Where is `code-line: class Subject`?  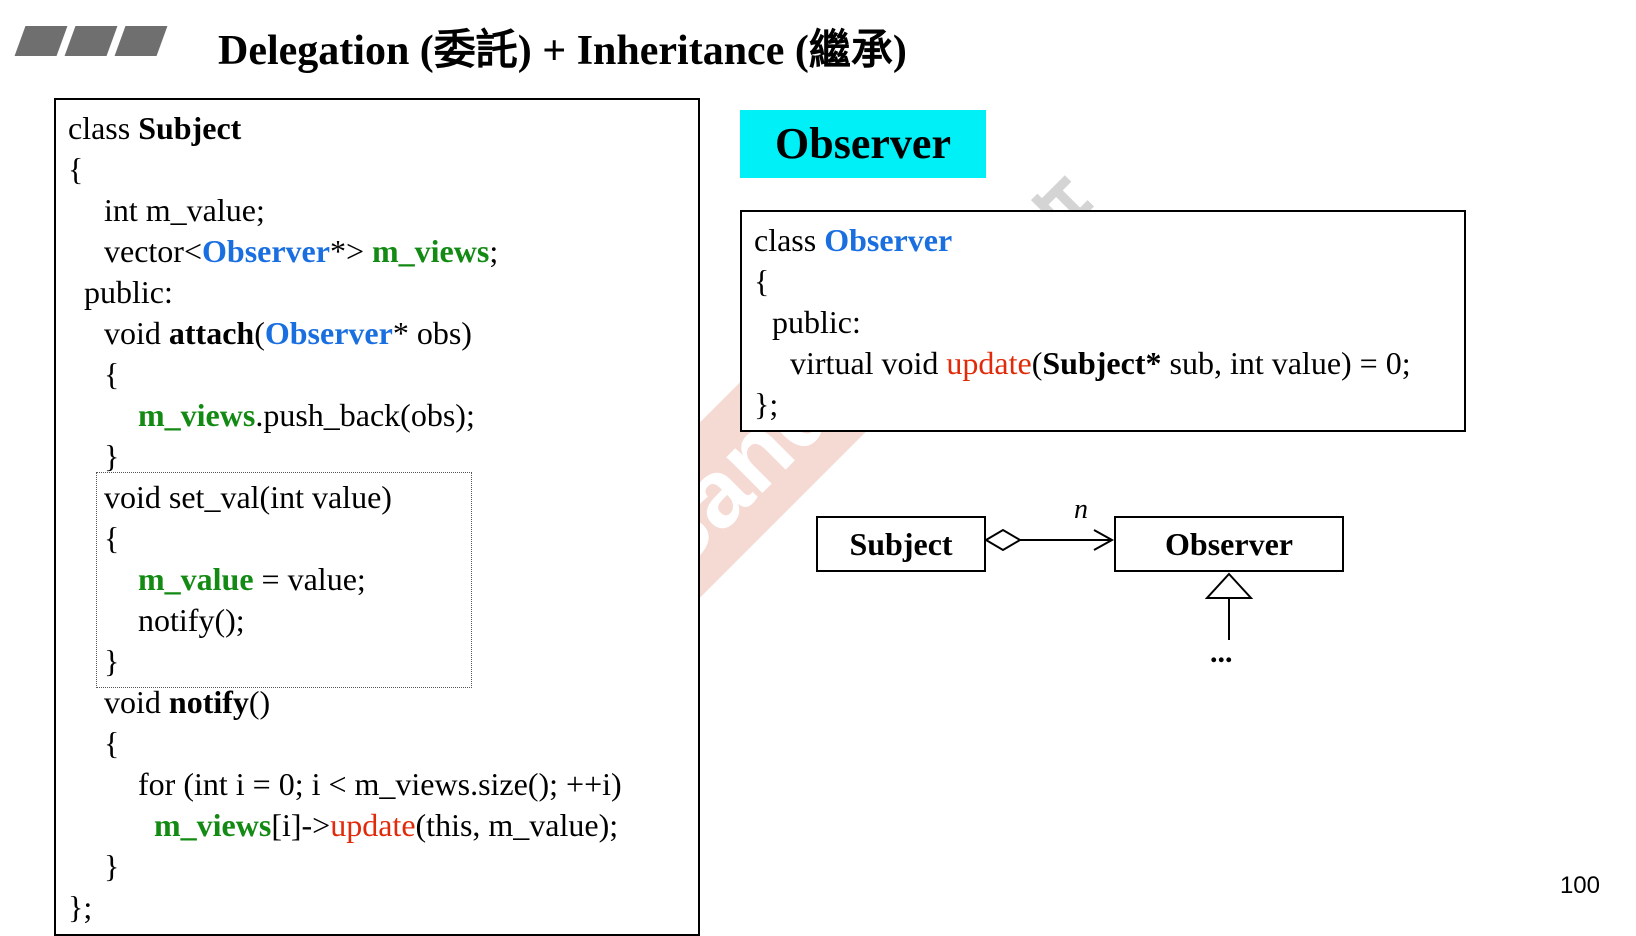
code-line: class Subject is located at coordinates (155, 128).